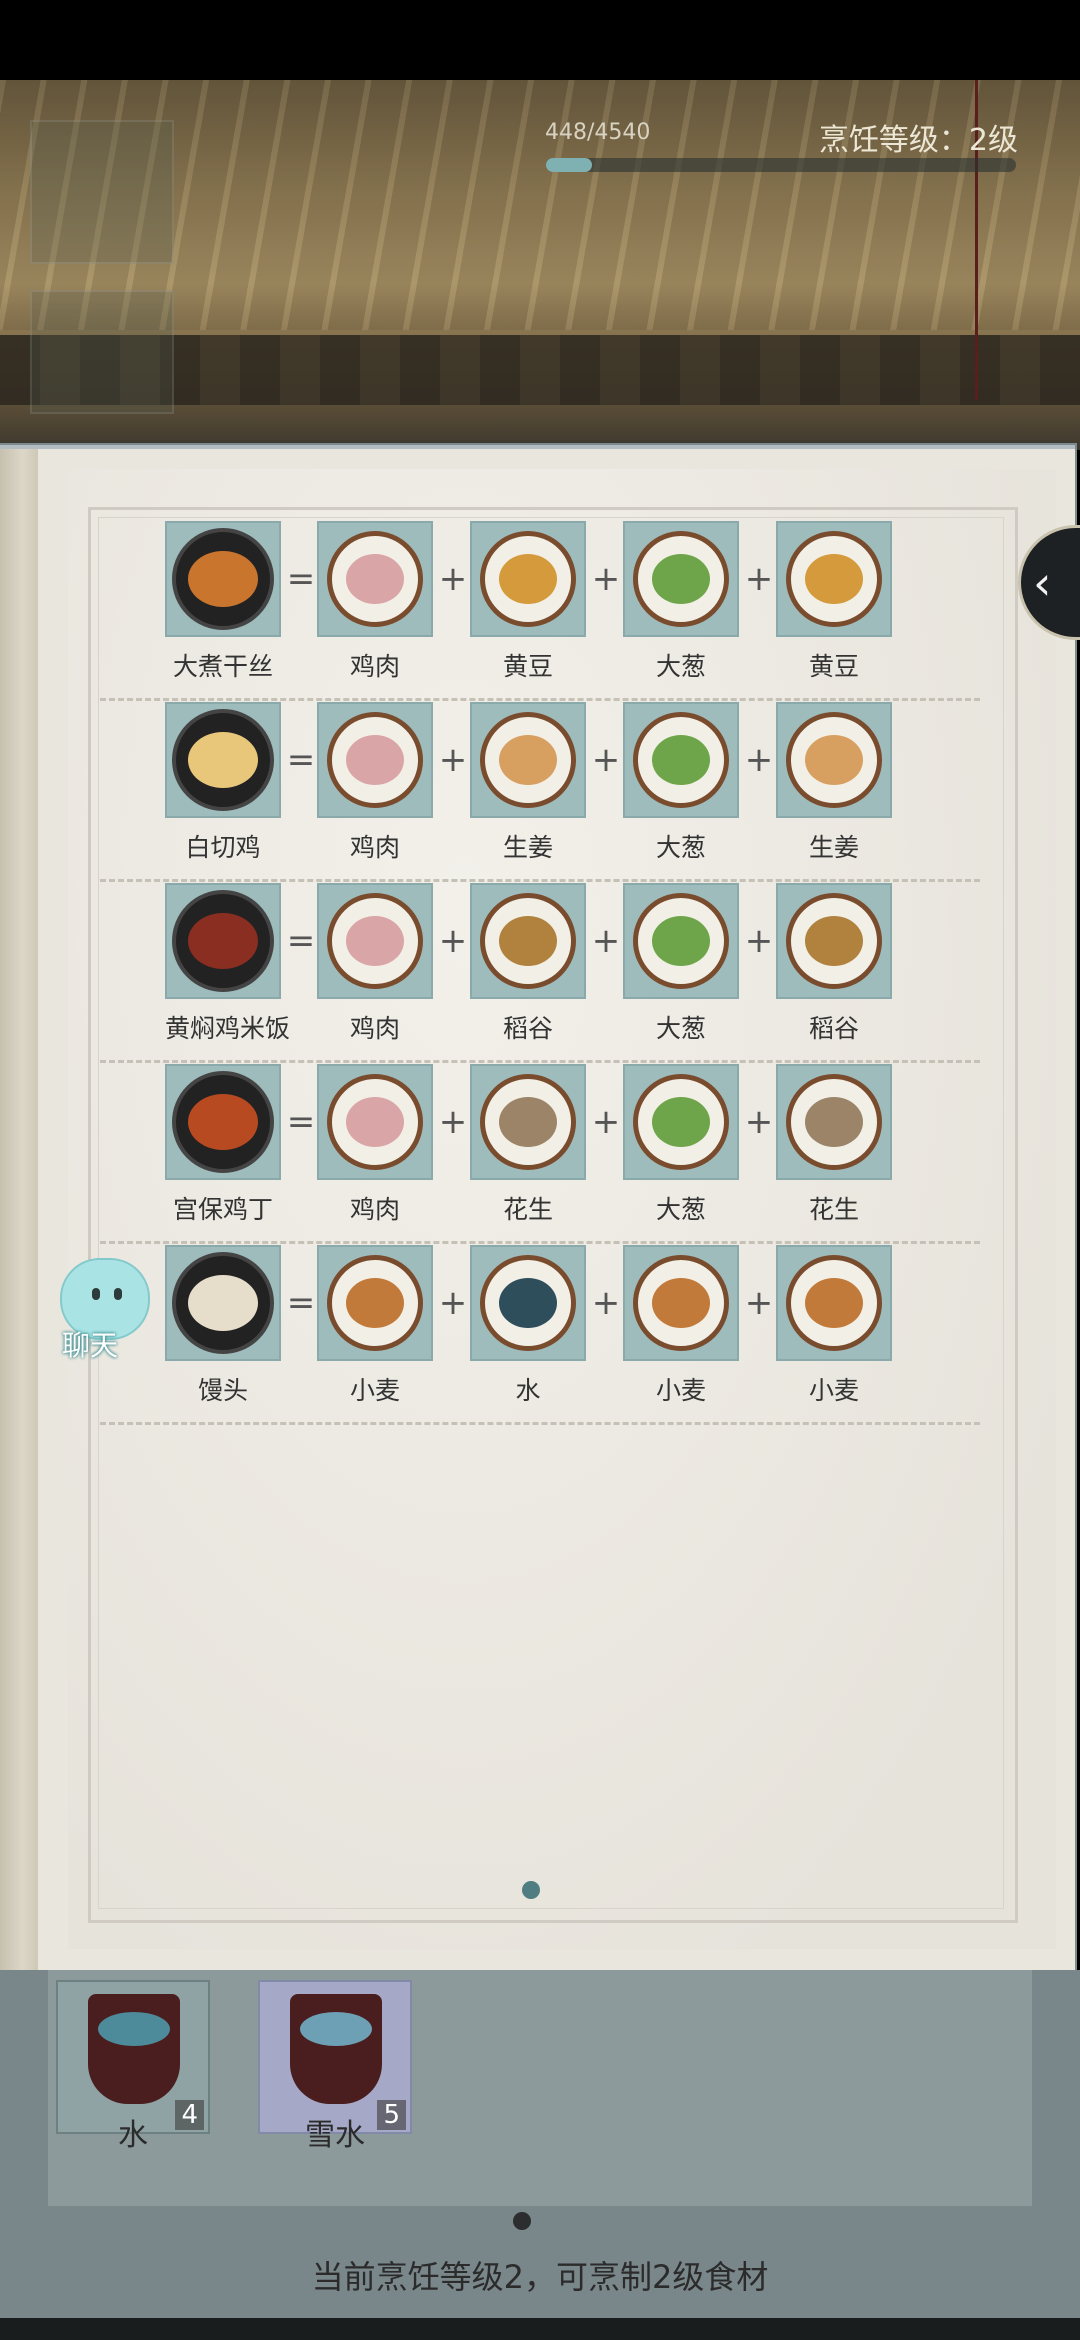 This screenshot has height=2340, width=1080. Describe the element at coordinates (223, 1145) in the screenshot. I see `recipe-dish: 宫保鸡丁` at that location.